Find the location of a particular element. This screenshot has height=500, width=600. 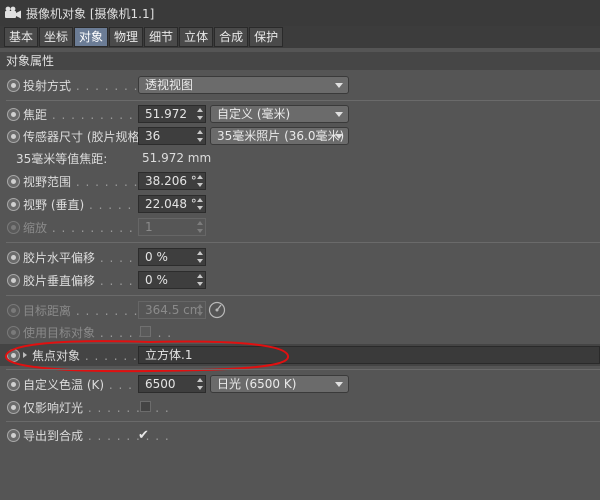

use-target-checkbox is located at coordinates (145, 331).